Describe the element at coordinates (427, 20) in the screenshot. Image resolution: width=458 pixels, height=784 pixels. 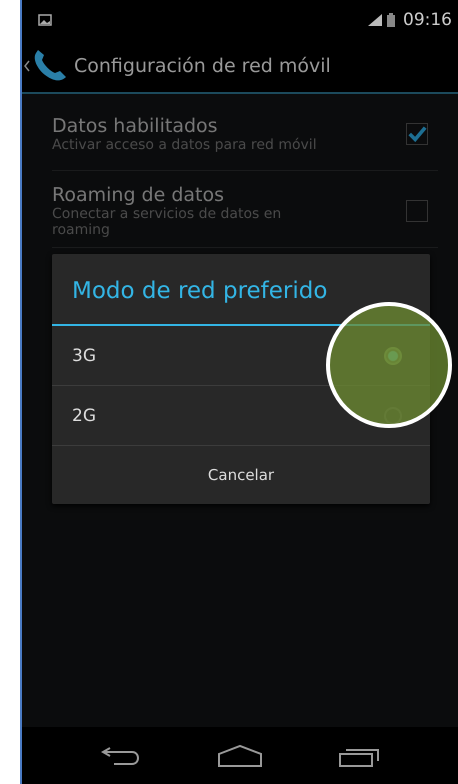
I see `status-time: 09:16` at that location.